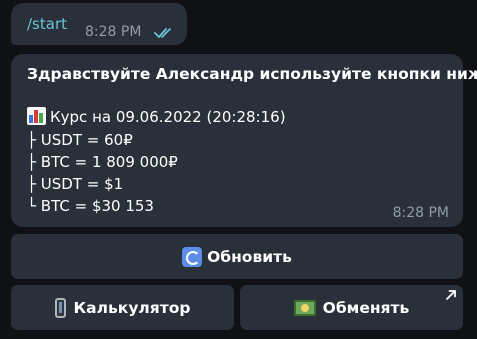 This screenshot has width=477, height=339. Describe the element at coordinates (304, 307) in the screenshot. I see `money-bill-icon` at that location.